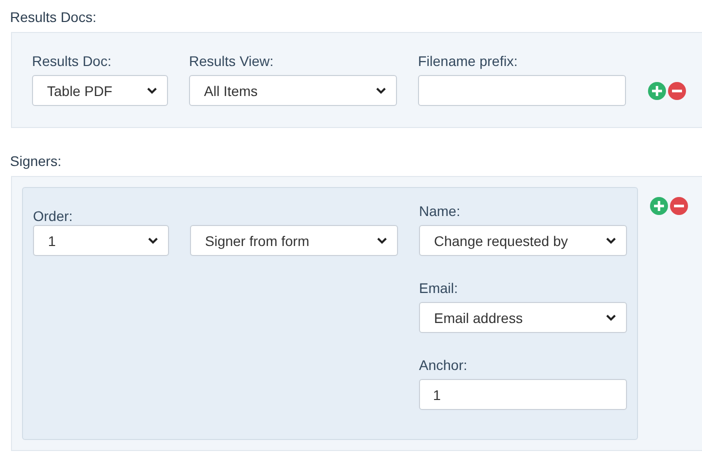  I want to click on dropdown: 1, so click(101, 240).